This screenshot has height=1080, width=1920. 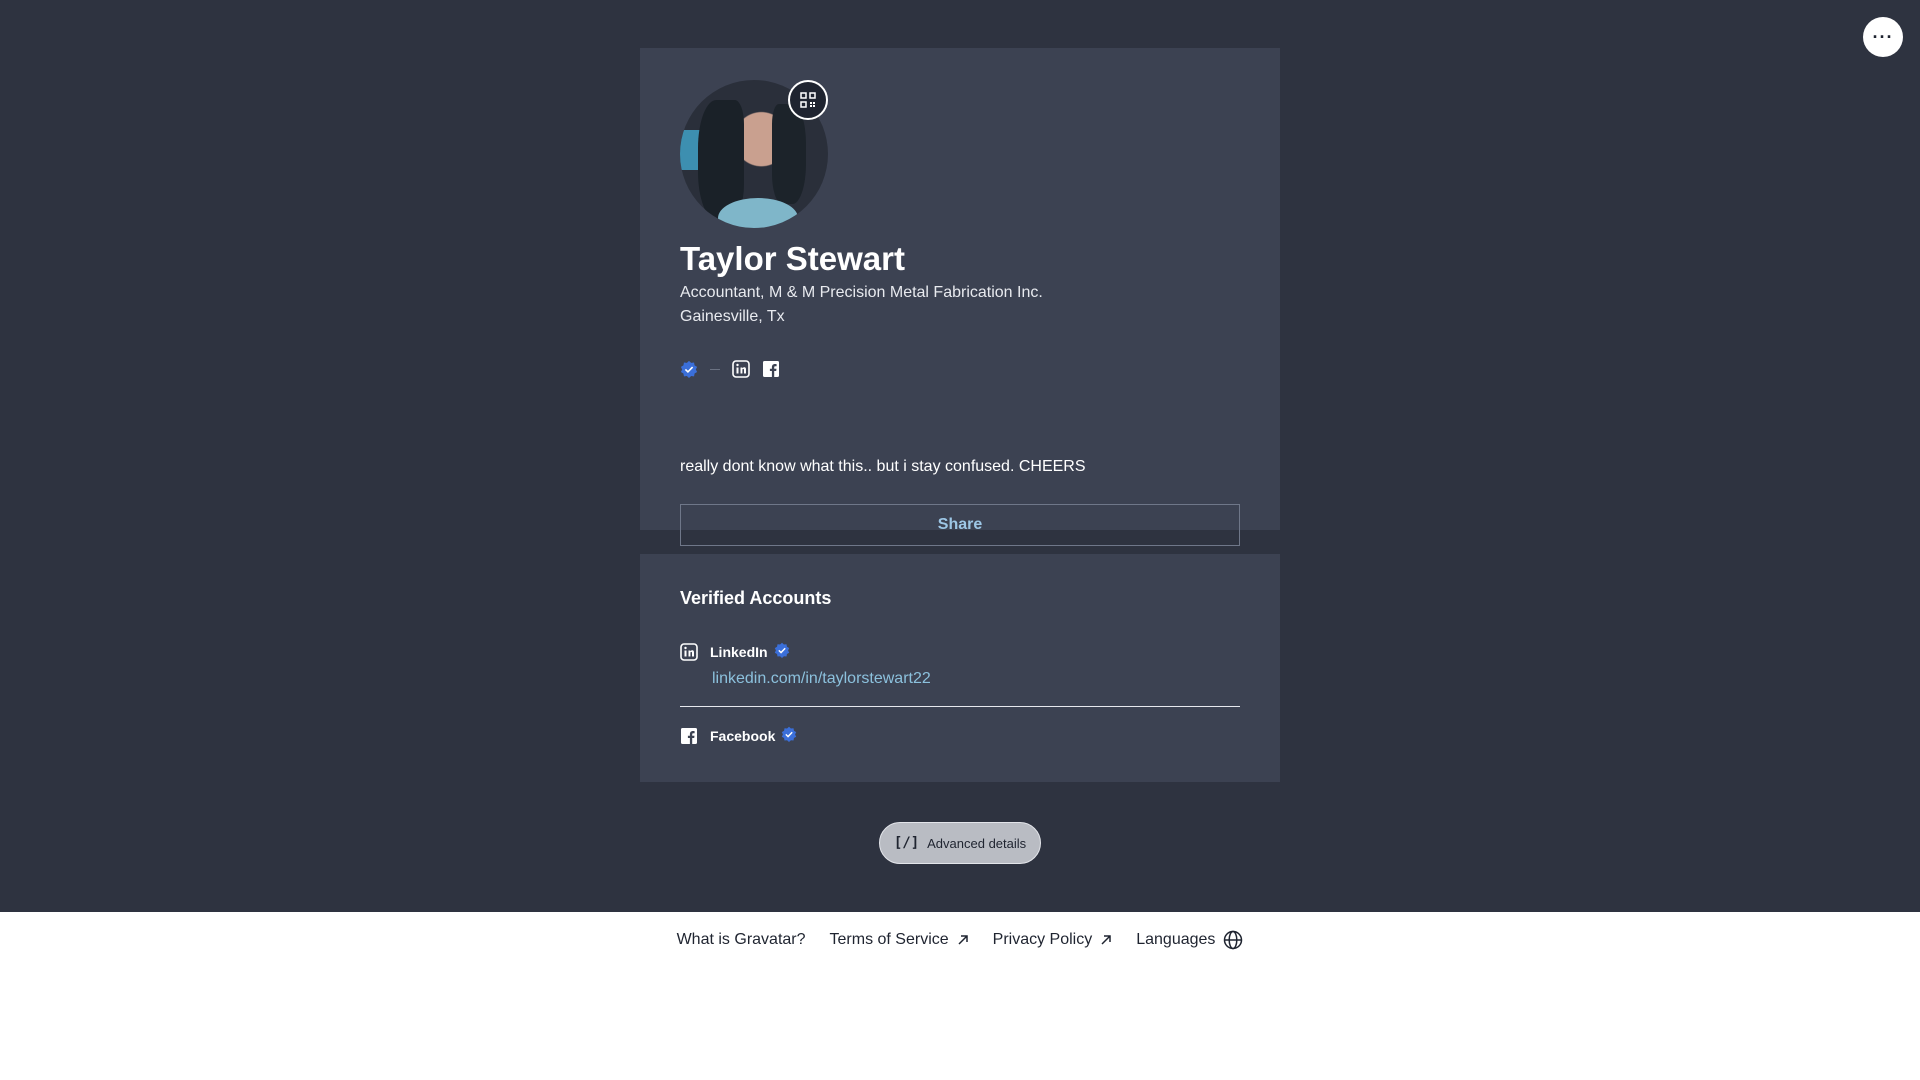 What do you see at coordinates (805, 665) in the screenshot?
I see `verified-account-linkedin: LinkedIn linkedin.com/in/taylorstewart22` at bounding box center [805, 665].